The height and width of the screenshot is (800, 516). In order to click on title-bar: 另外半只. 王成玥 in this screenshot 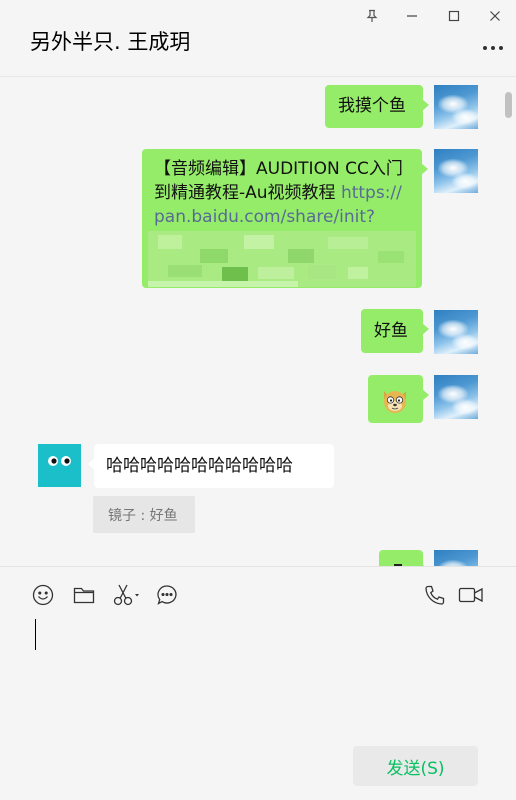, I will do `click(258, 38)`.